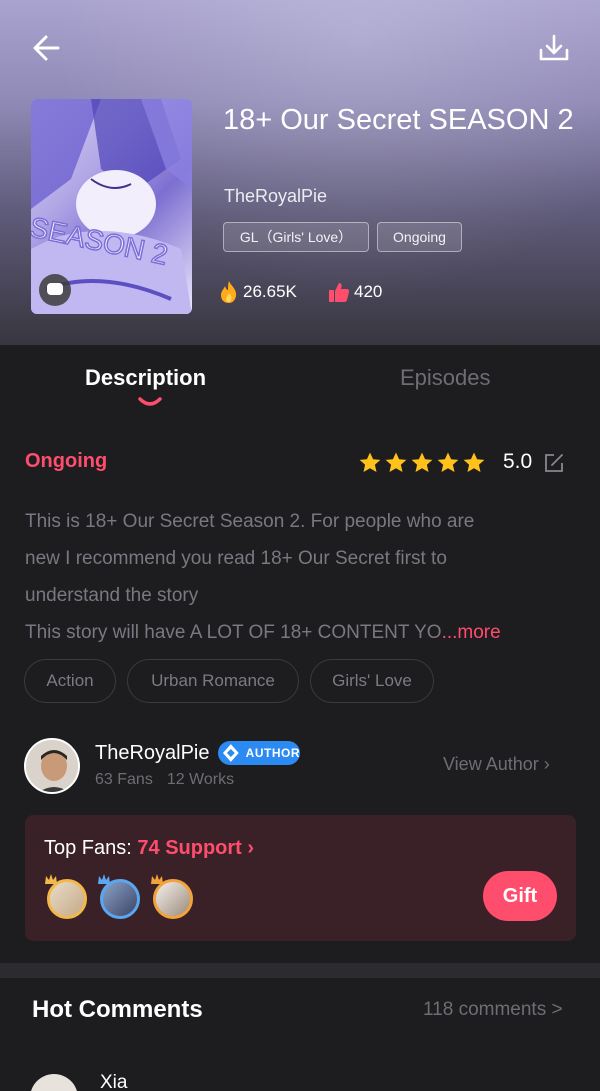 This screenshot has width=600, height=1091. I want to click on author-avatar, so click(52, 766).